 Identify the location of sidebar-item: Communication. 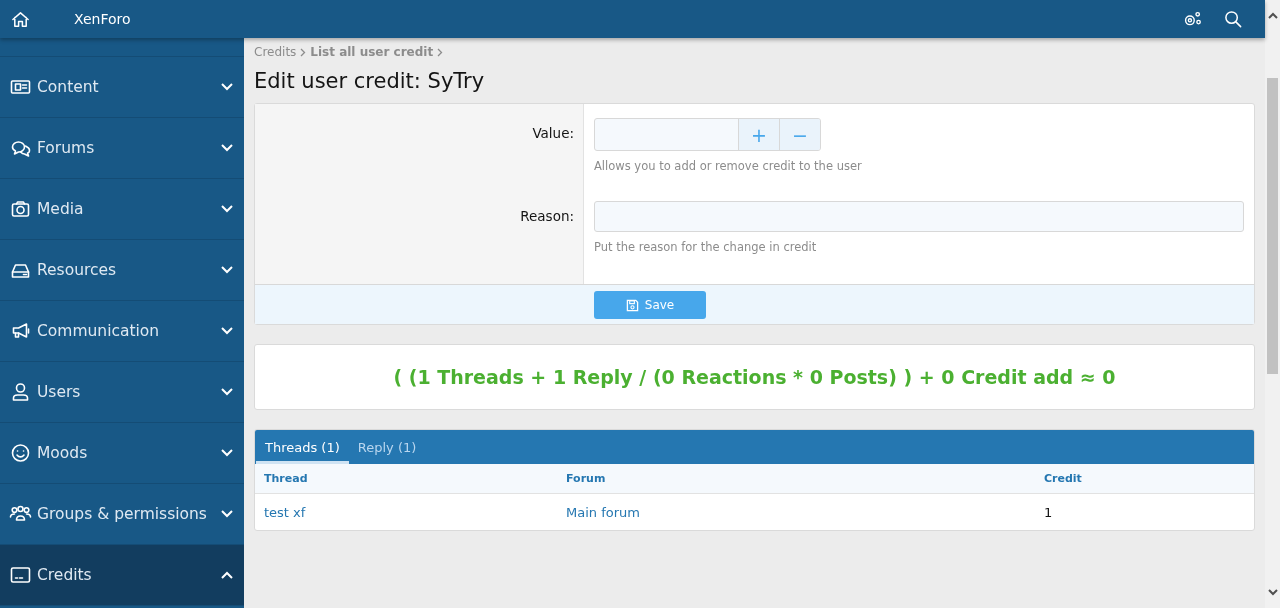
(122, 331).